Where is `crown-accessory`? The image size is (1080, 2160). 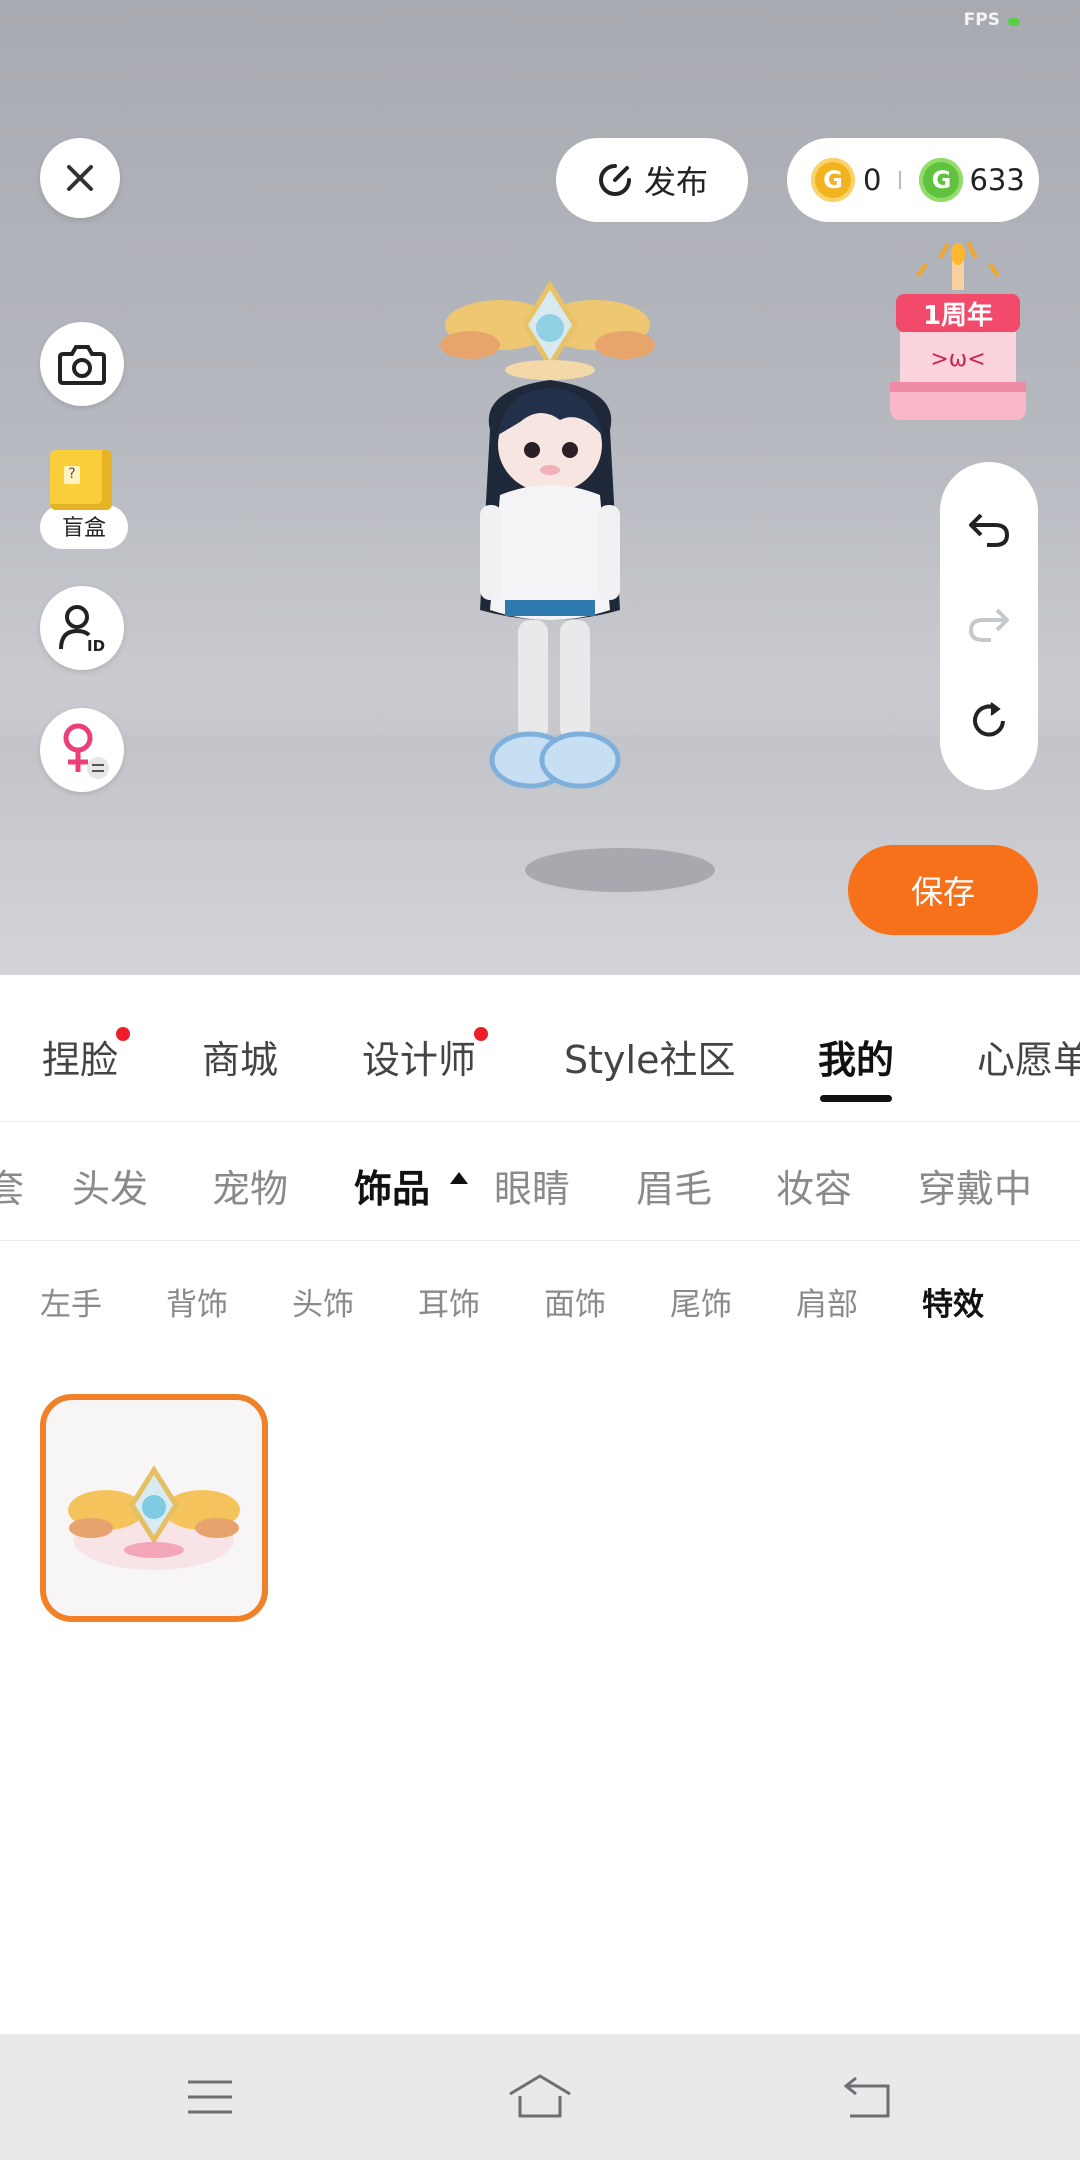 crown-accessory is located at coordinates (547, 330).